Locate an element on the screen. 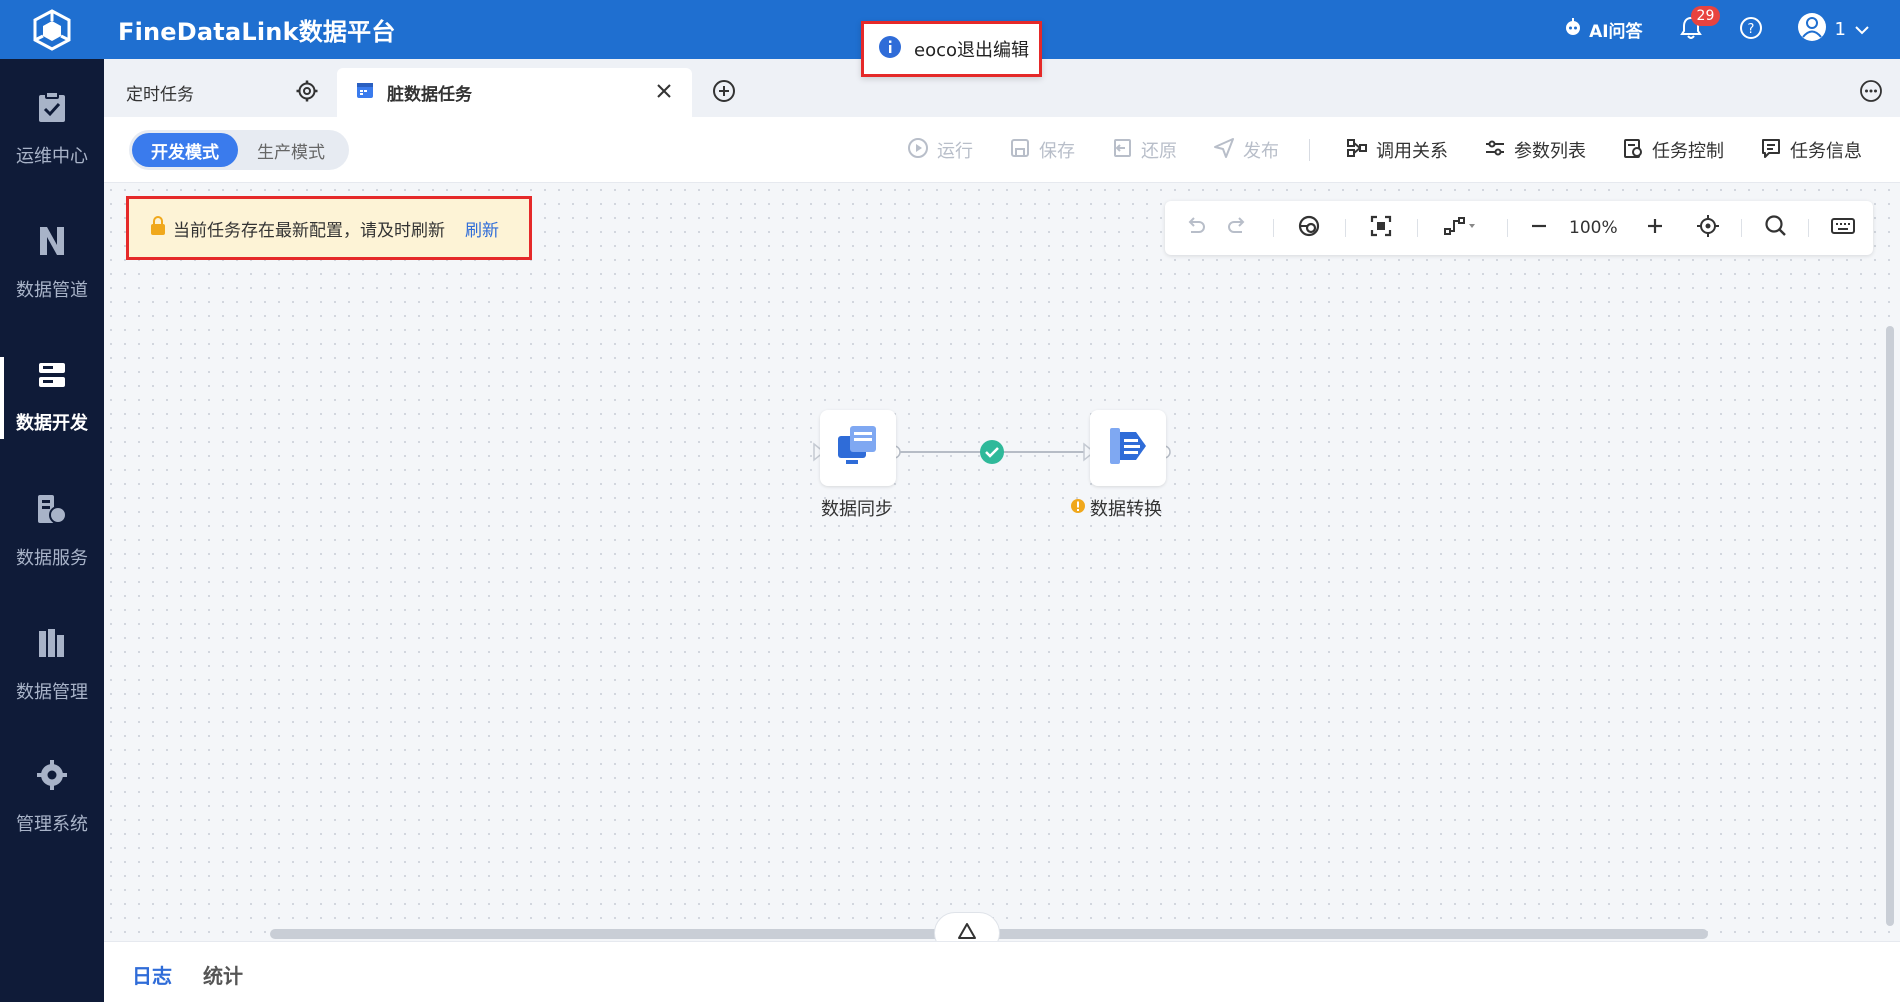 The width and height of the screenshot is (1900, 1002). layout-icon is located at coordinates (1309, 228).